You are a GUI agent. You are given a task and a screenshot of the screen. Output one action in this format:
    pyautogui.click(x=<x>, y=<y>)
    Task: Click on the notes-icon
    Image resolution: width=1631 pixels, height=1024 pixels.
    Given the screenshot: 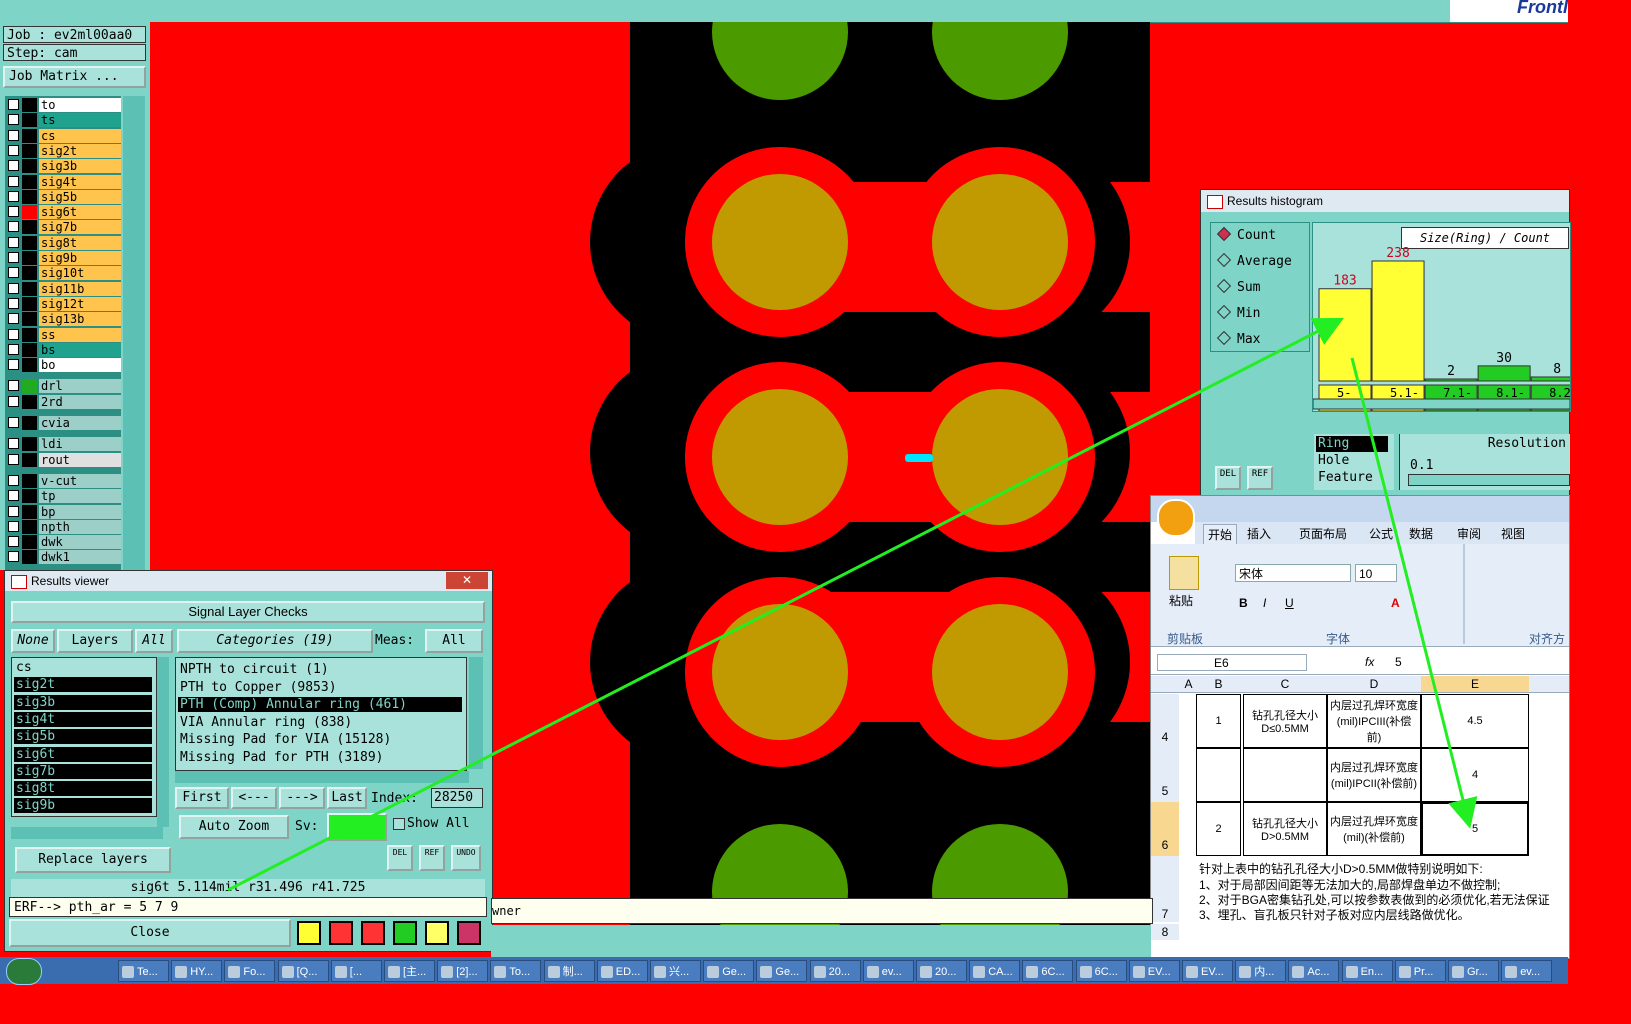 What is the action you would take?
    pyautogui.click(x=437, y=933)
    